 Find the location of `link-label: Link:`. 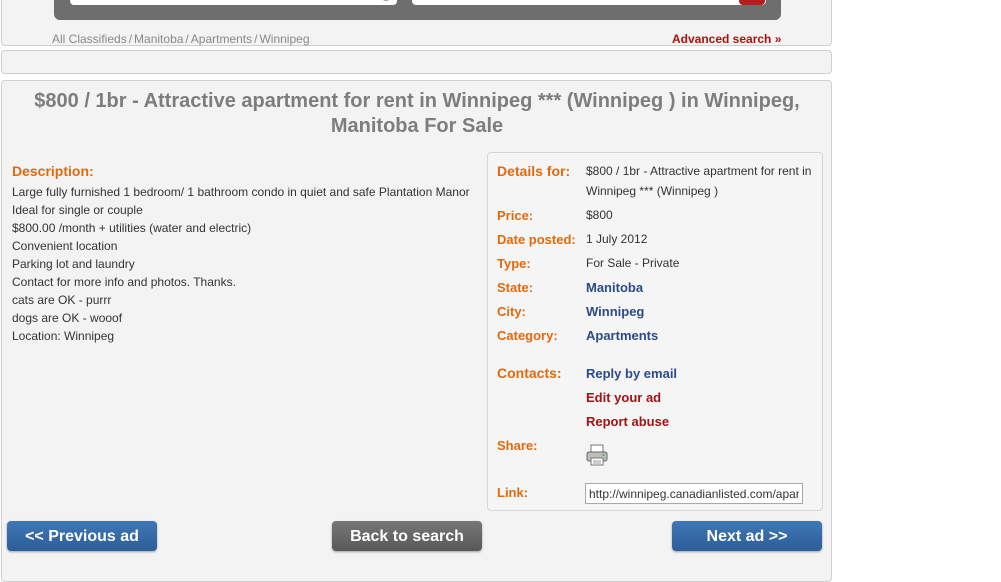

link-label: Link: is located at coordinates (513, 492).